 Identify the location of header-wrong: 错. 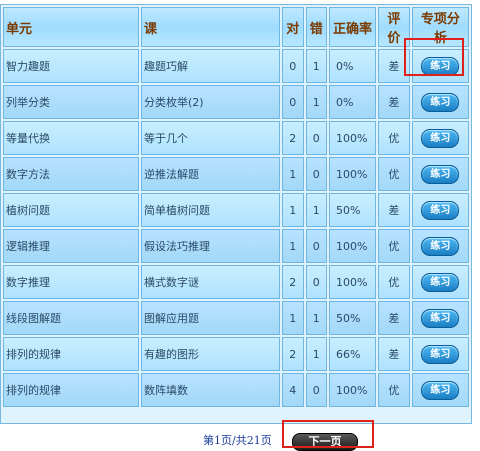
(316, 27).